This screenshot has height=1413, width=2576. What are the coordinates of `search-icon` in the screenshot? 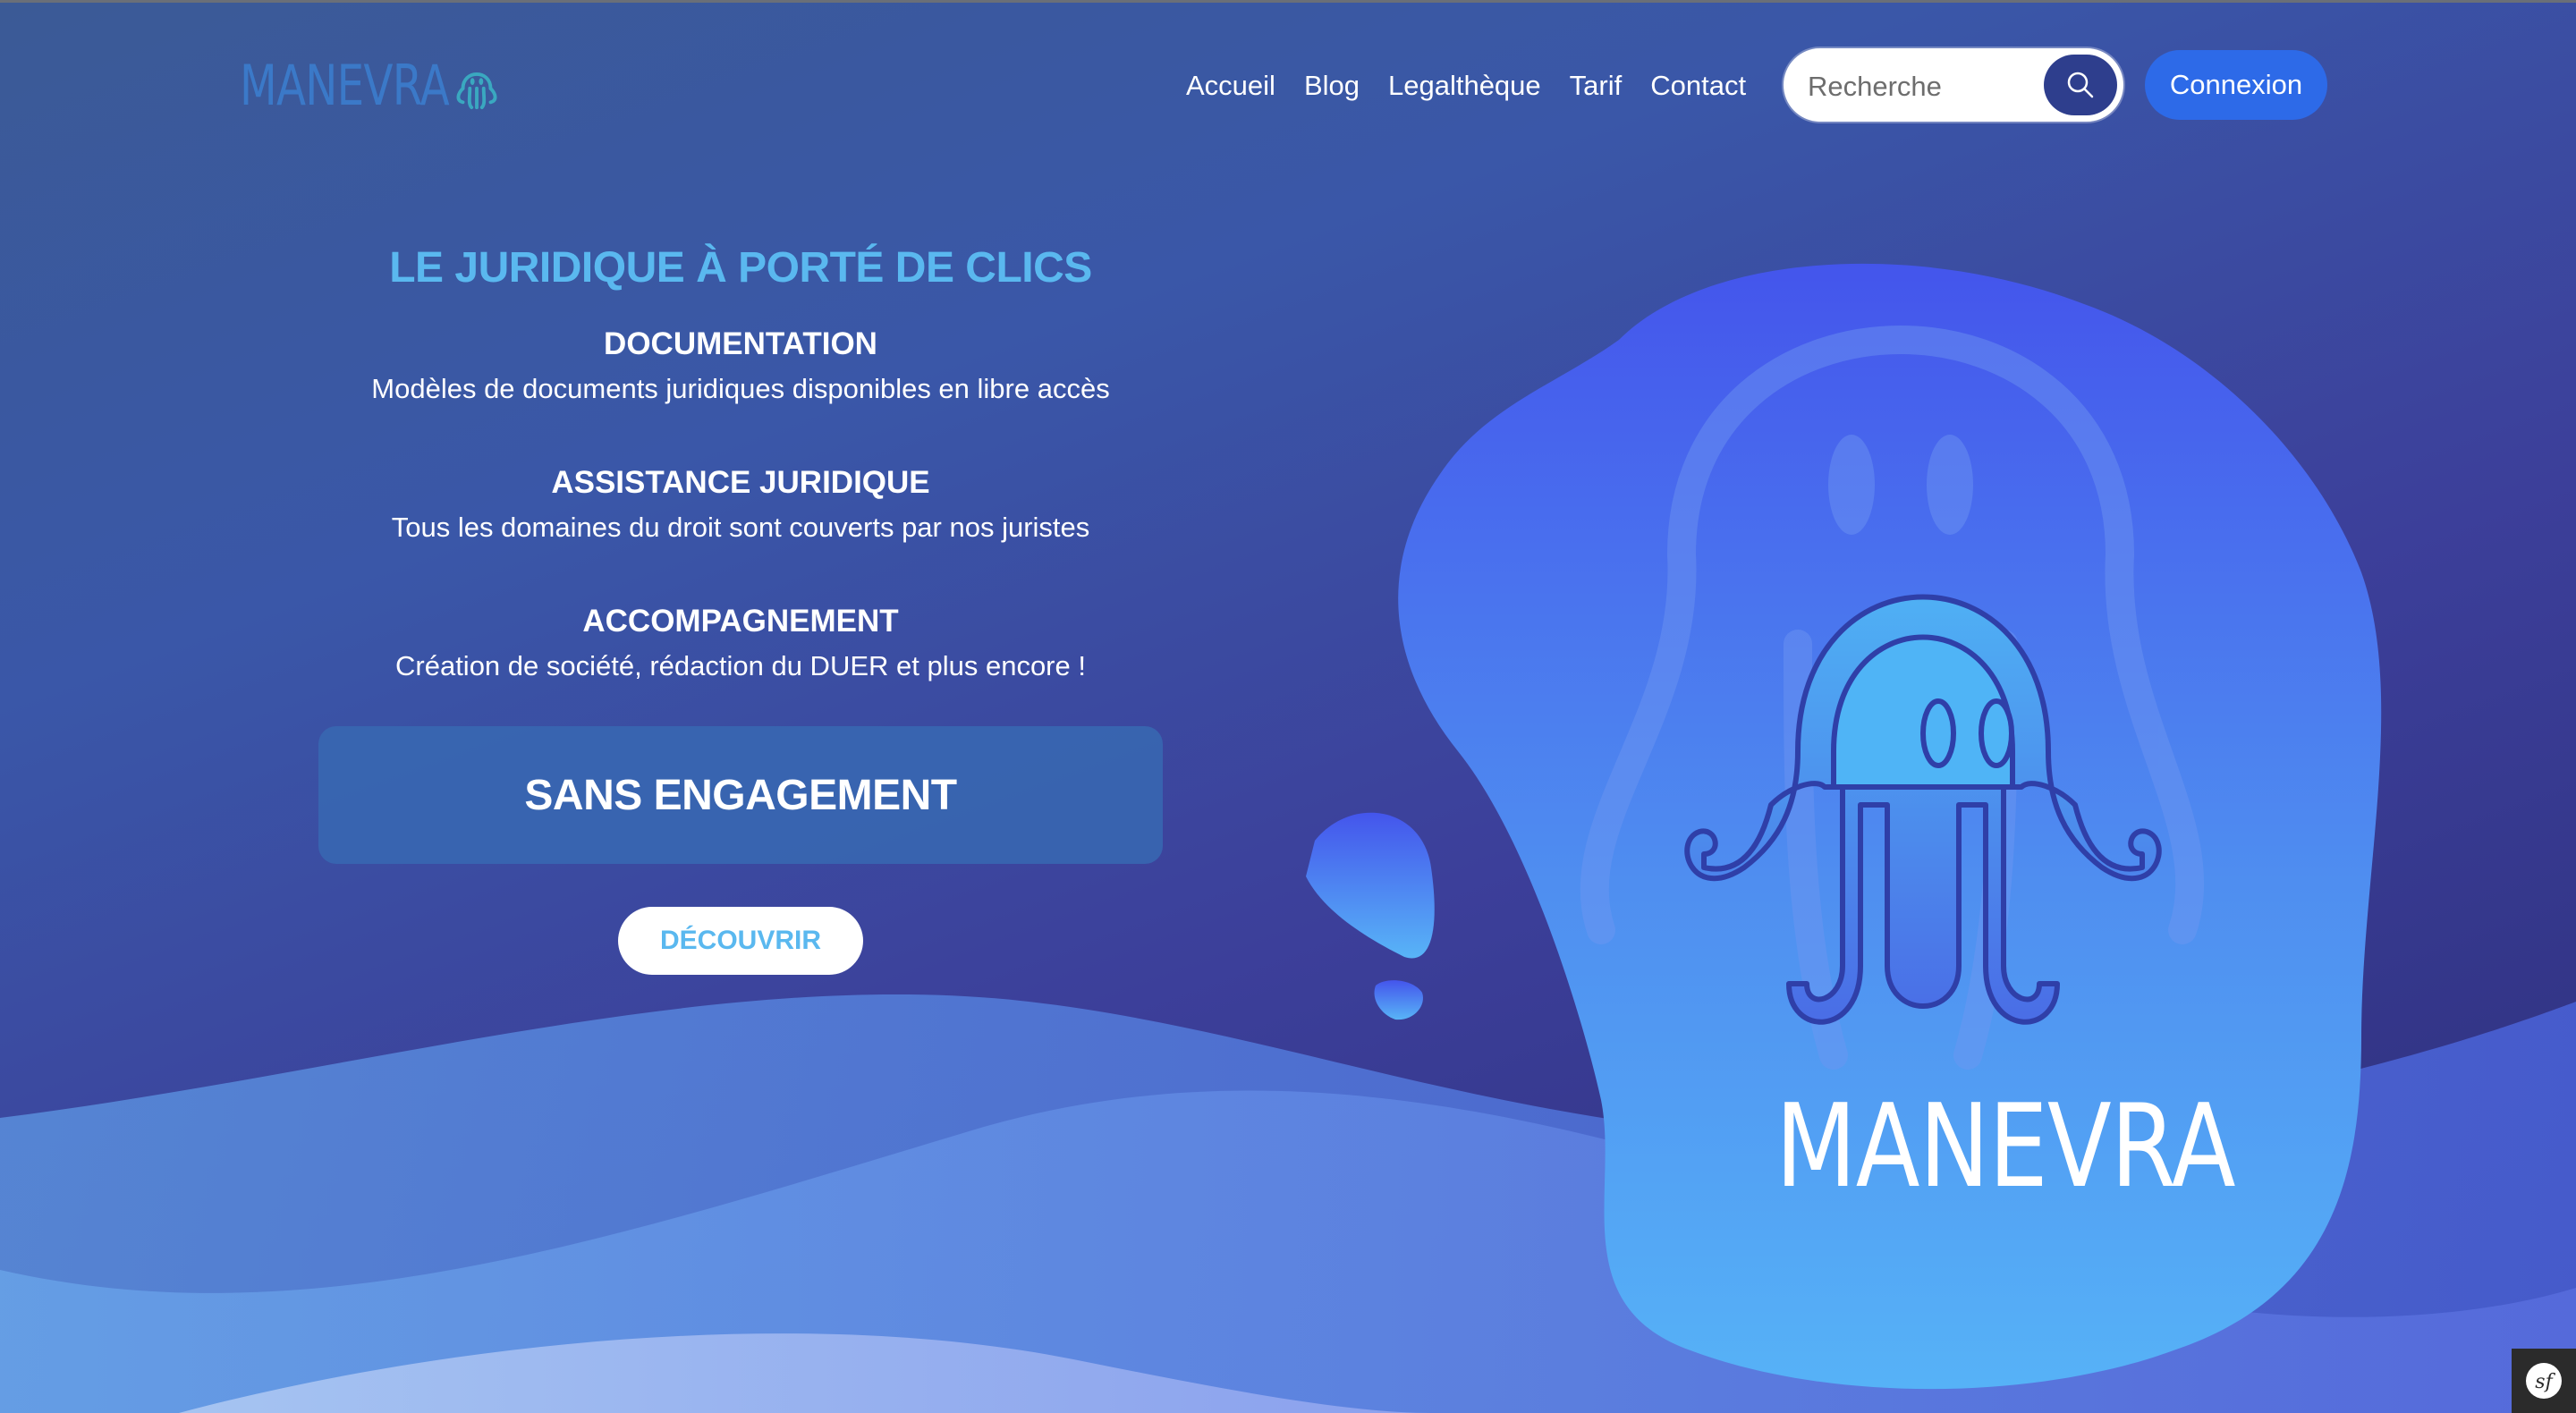 It's located at (2080, 85).